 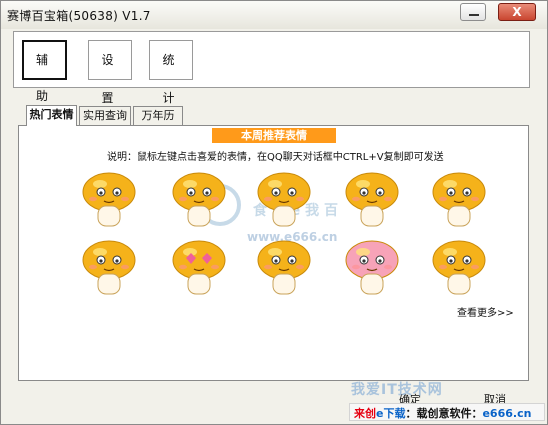 What do you see at coordinates (474, 15) in the screenshot?
I see `minimize-icon` at bounding box center [474, 15].